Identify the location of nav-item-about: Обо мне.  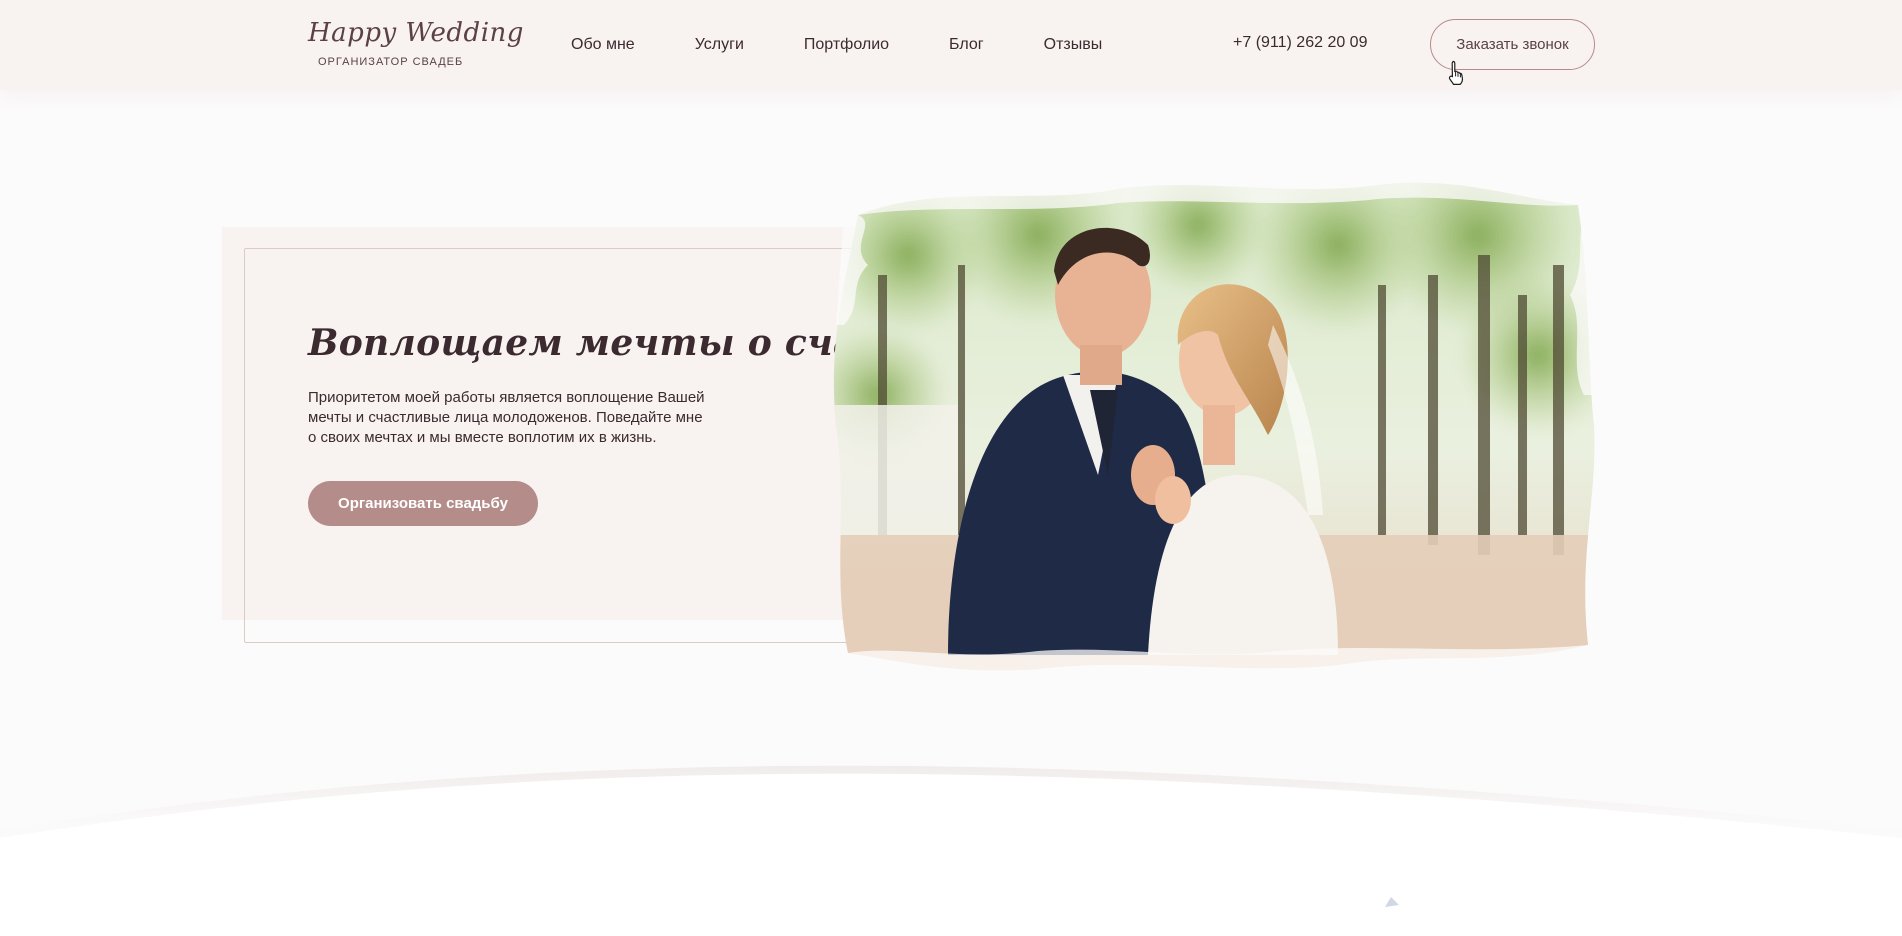
(603, 45).